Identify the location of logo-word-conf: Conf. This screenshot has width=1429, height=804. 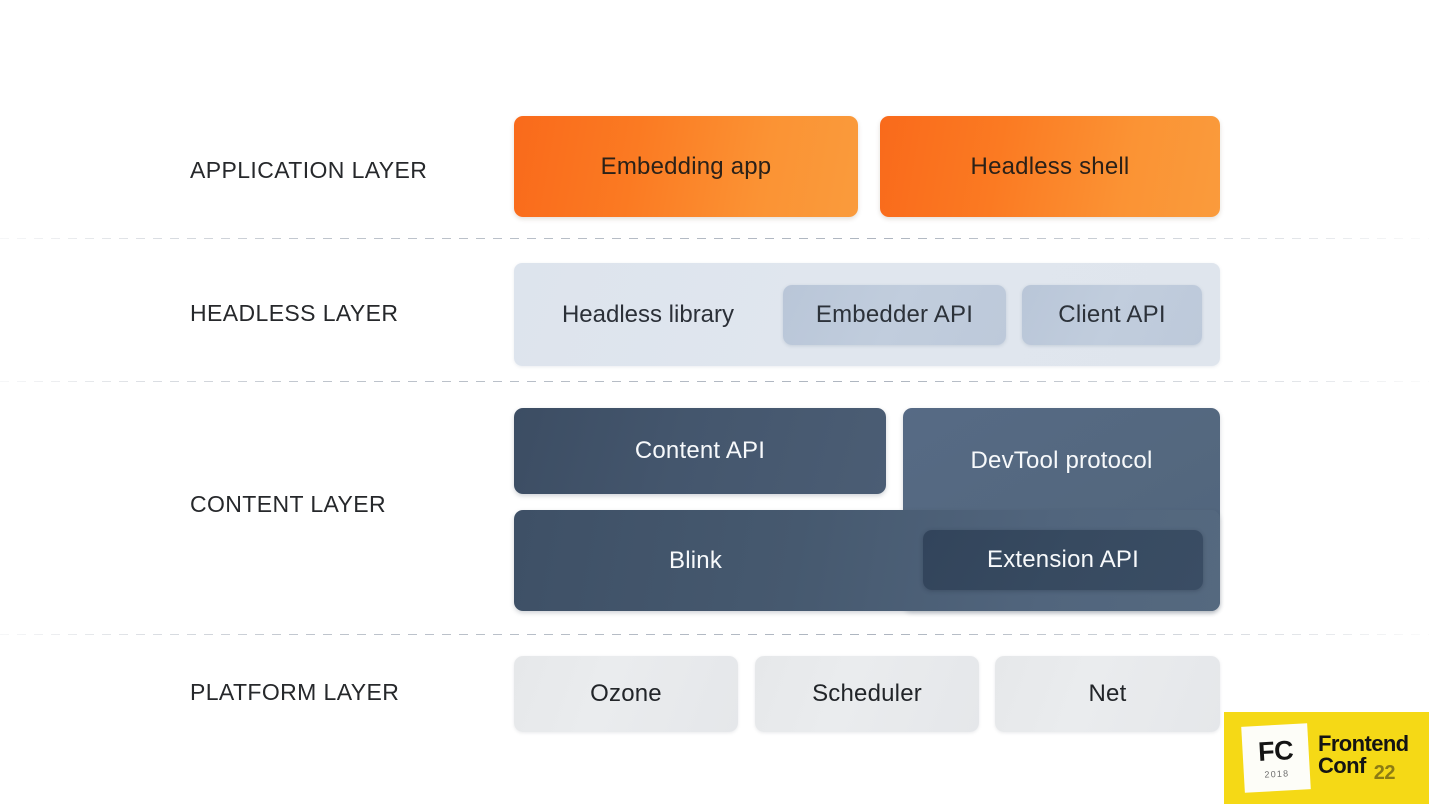
(1342, 766).